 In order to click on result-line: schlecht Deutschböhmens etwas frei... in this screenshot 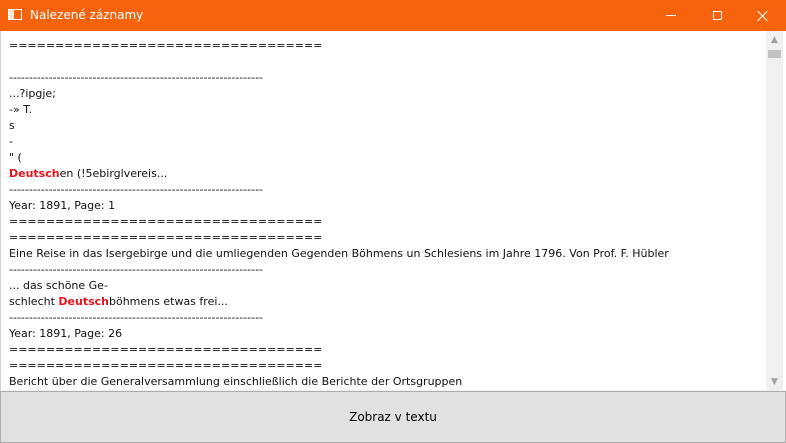, I will do `click(387, 302)`.